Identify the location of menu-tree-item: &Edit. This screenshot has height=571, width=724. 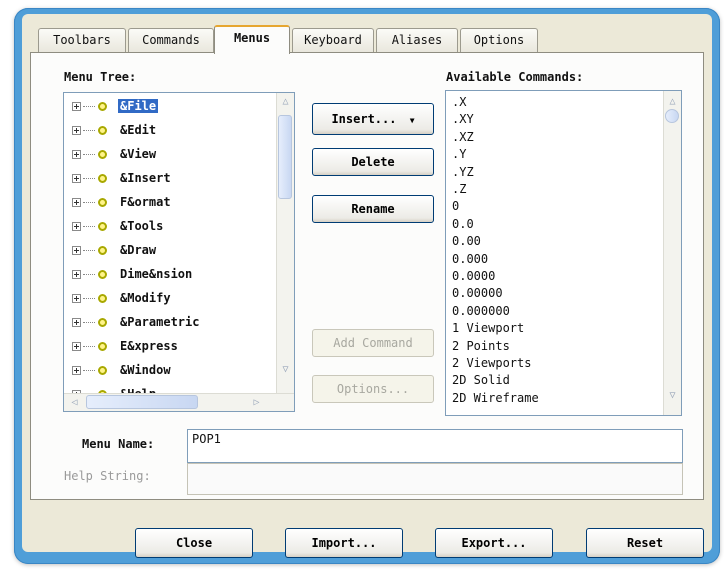
(115, 130).